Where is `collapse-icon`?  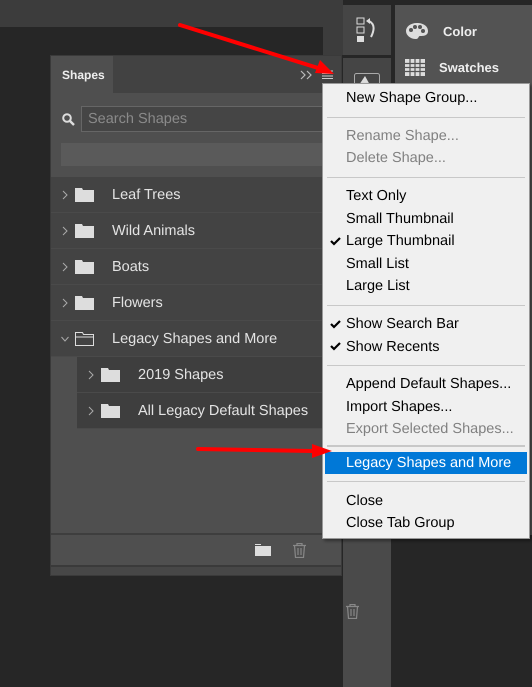 collapse-icon is located at coordinates (307, 75).